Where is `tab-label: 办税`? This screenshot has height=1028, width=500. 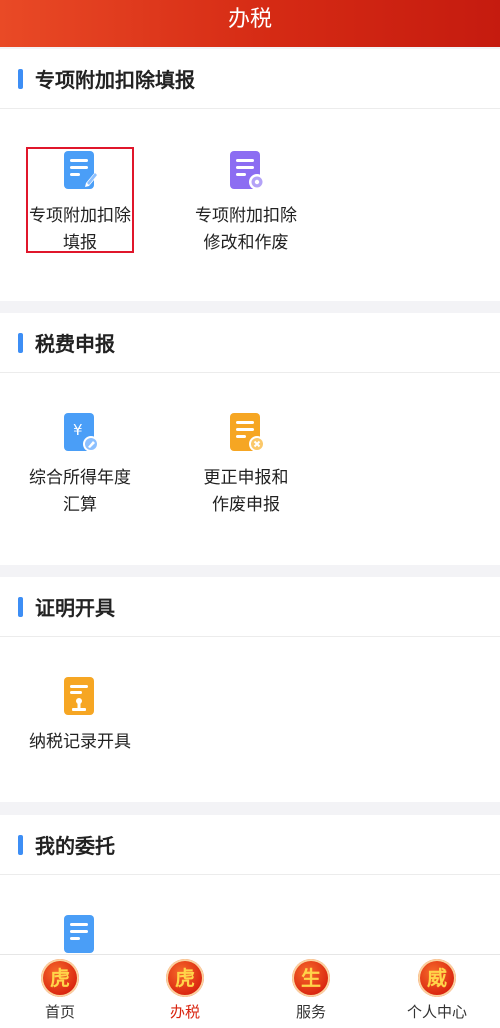 tab-label: 办税 is located at coordinates (184, 1012).